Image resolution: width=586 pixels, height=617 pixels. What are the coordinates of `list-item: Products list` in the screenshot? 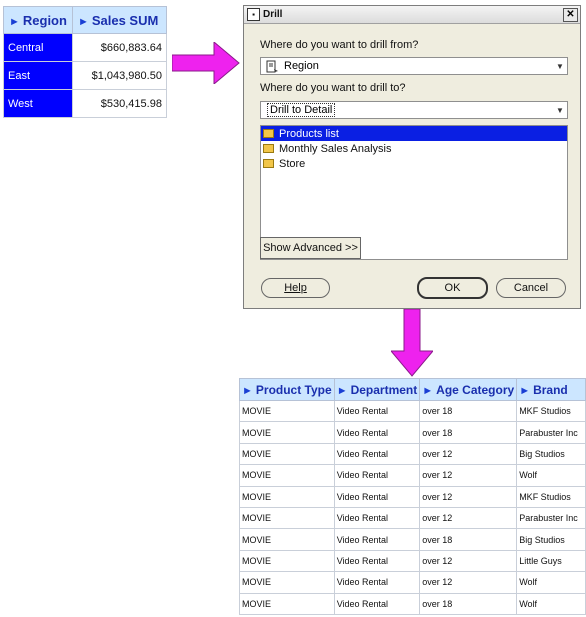 It's located at (414, 133).